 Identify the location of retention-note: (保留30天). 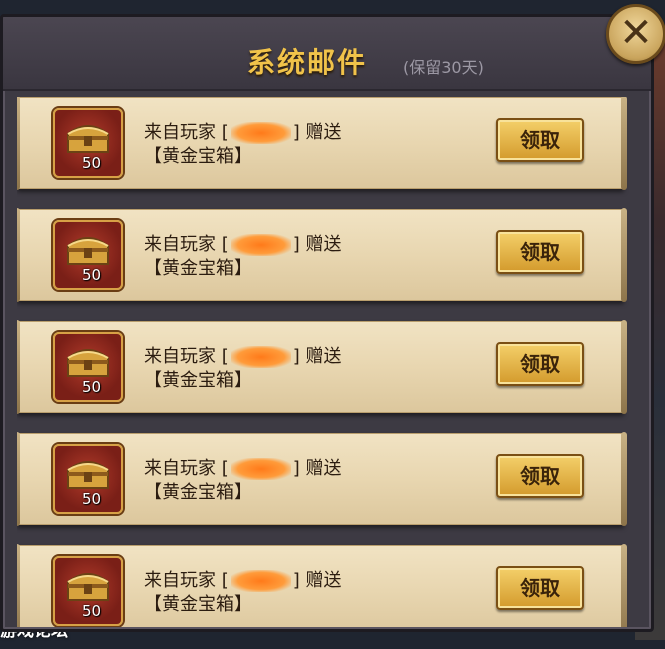
(443, 67).